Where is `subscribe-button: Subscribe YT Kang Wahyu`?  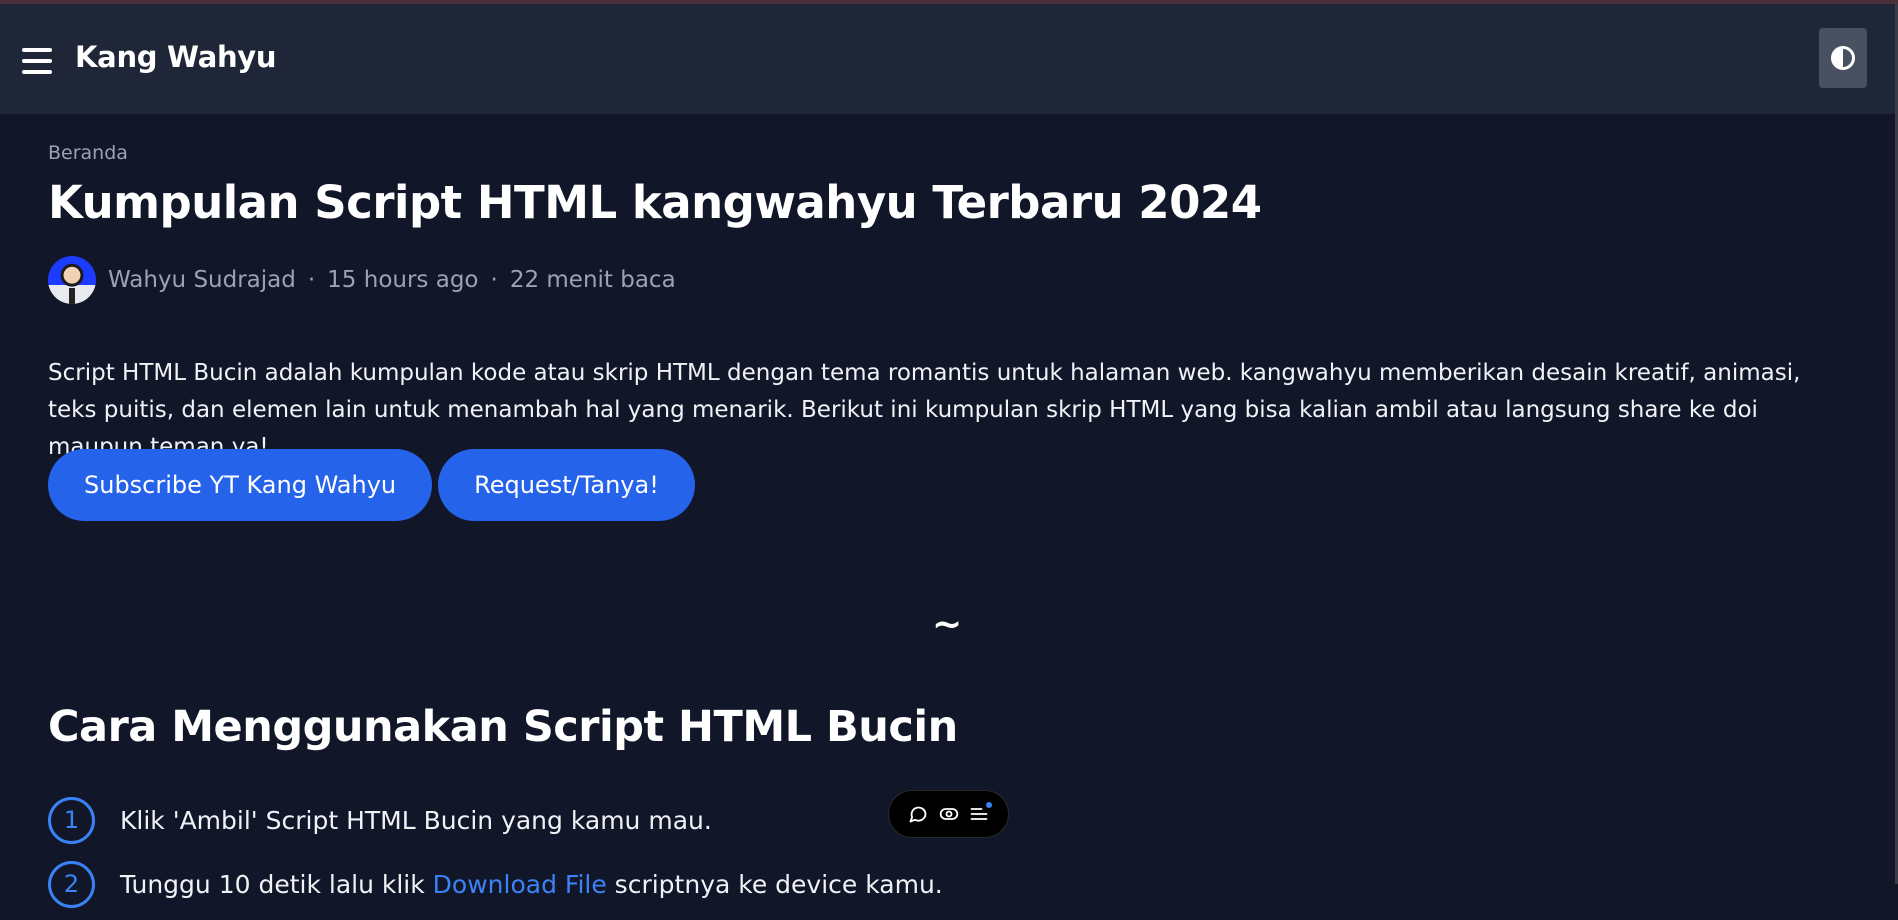
subscribe-button: Subscribe YT Kang Wahyu is located at coordinates (240, 485).